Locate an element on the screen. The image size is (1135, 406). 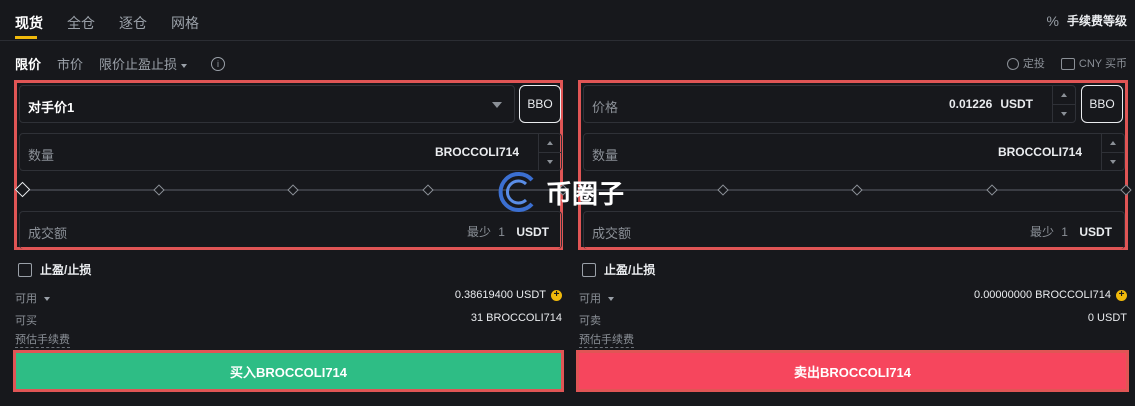
watermark-logo-icon is located at coordinates (516, 192).